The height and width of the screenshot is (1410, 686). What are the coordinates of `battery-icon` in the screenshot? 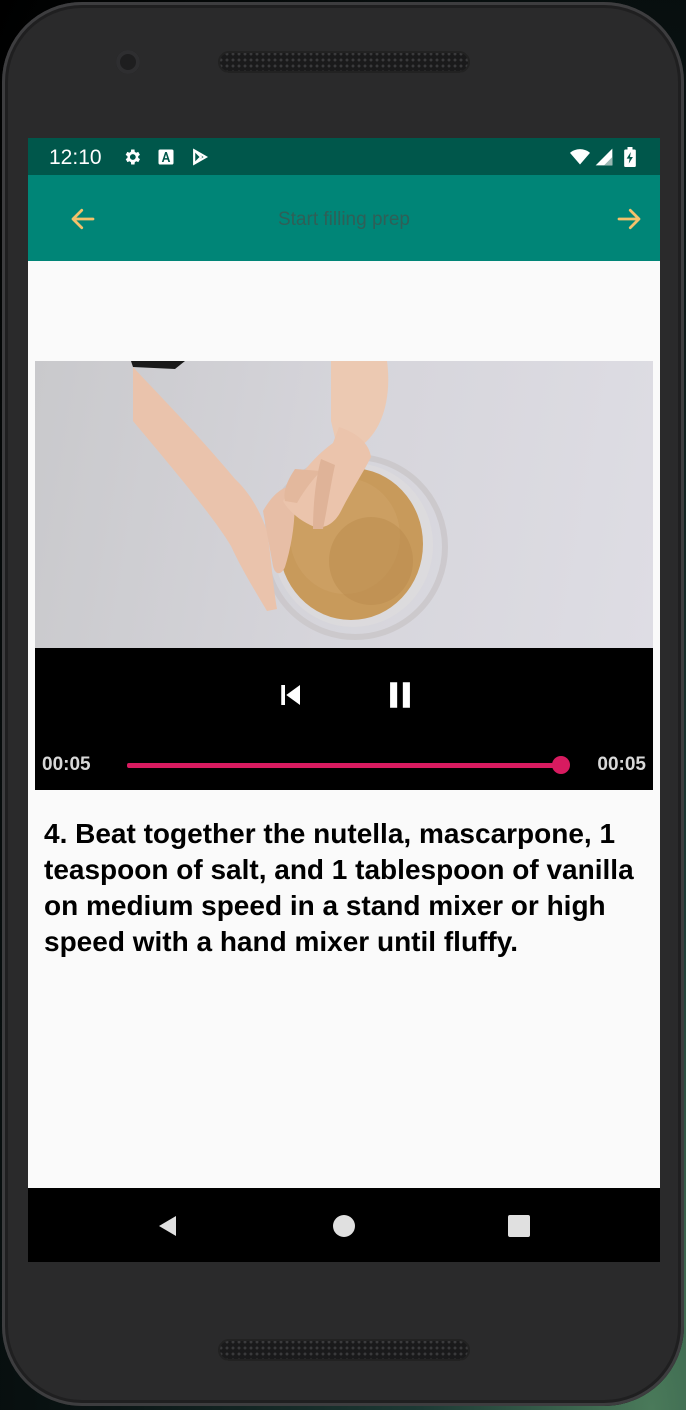 It's located at (630, 157).